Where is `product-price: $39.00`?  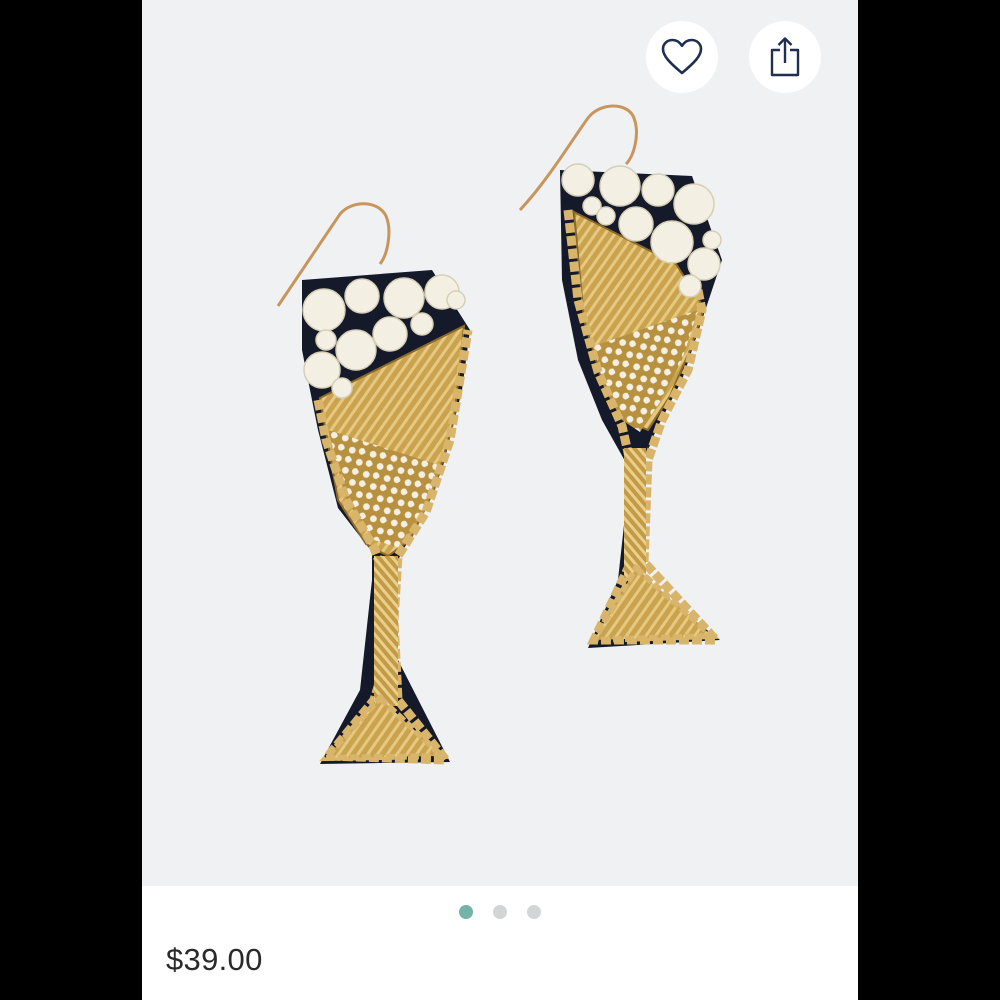
product-price: $39.00 is located at coordinates (214, 959).